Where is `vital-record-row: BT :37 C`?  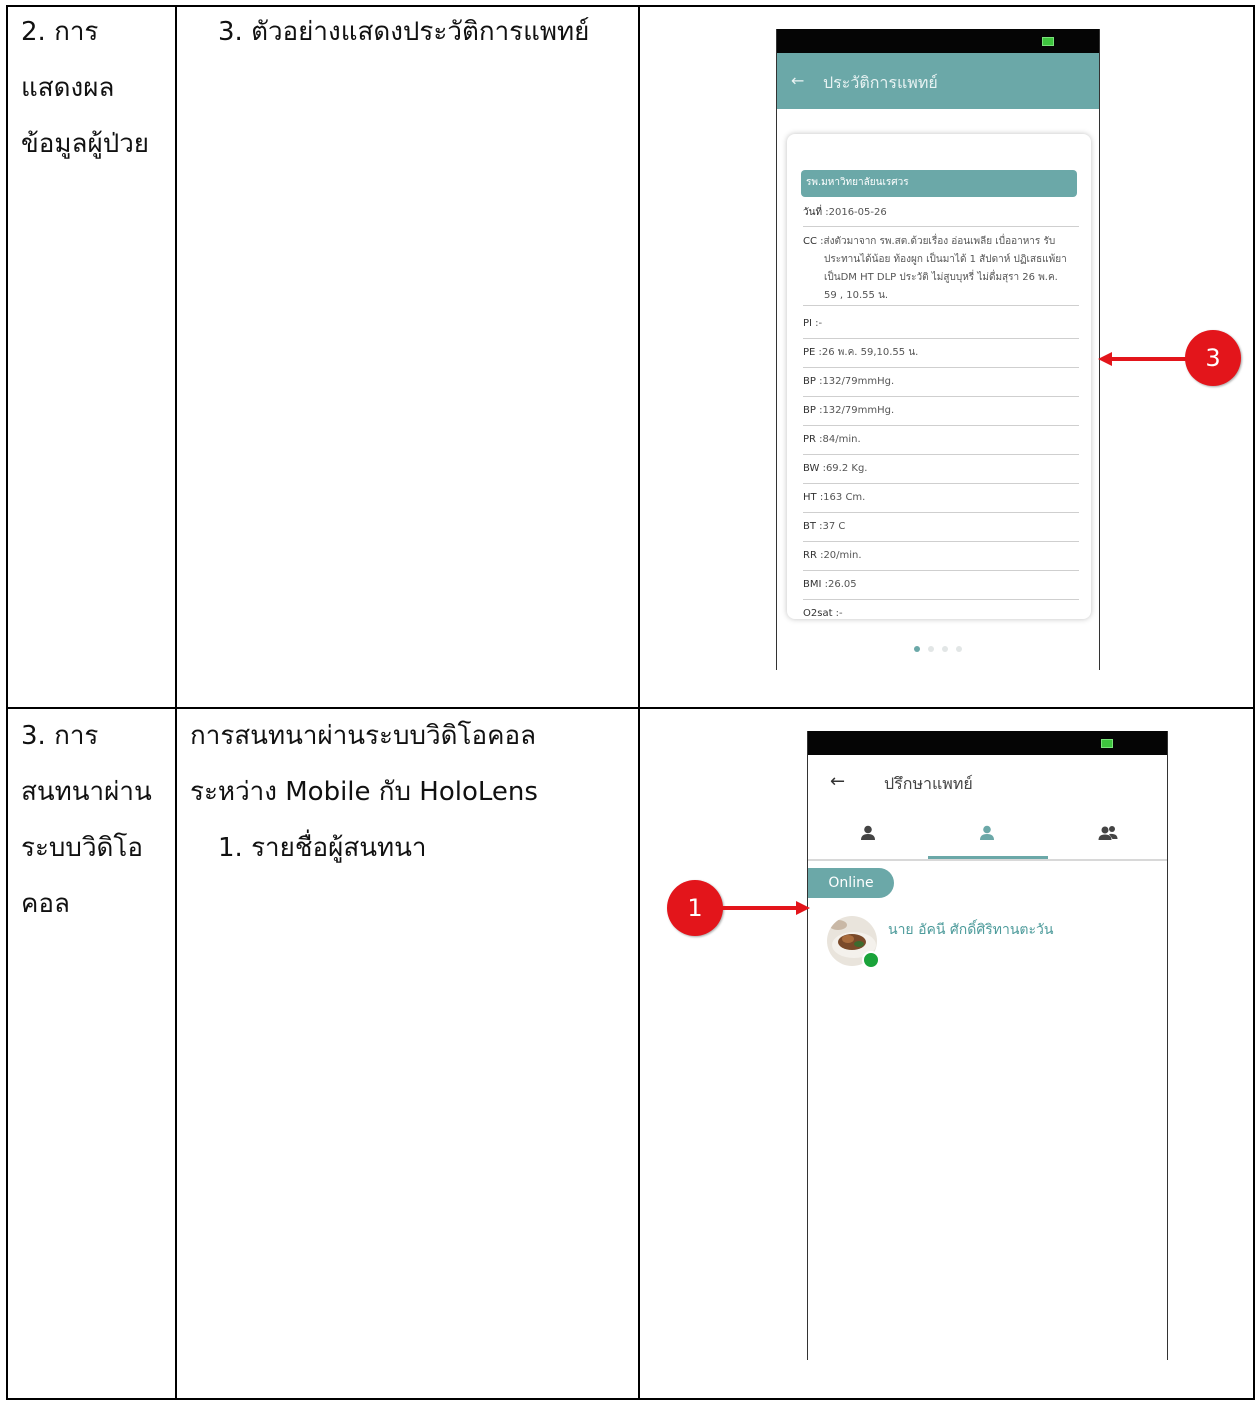
vital-record-row: BT :37 C is located at coordinates (941, 527).